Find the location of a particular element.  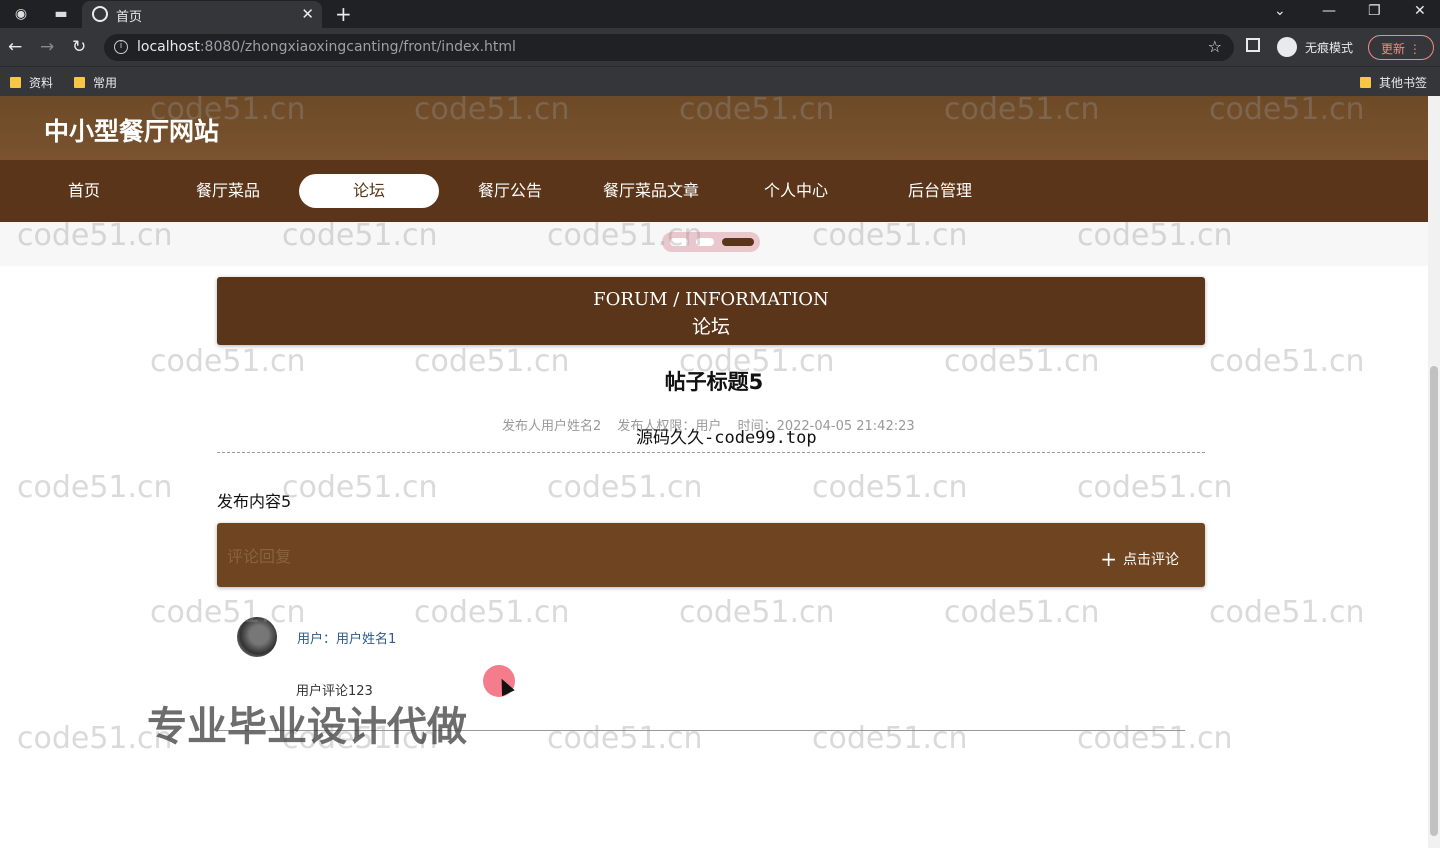

bookmarks-bar: 资料 常用 其他书签 is located at coordinates (720, 81).